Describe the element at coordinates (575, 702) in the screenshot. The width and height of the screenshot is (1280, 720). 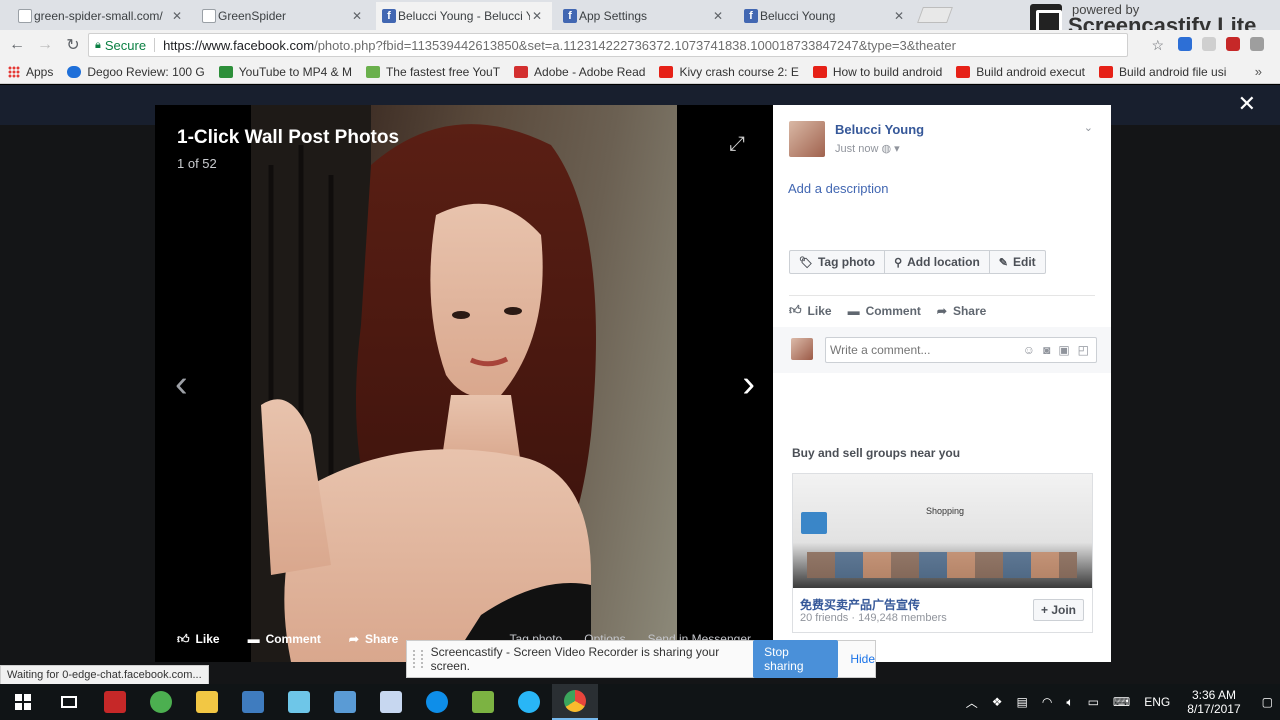
I see `taskbar-chrome` at that location.